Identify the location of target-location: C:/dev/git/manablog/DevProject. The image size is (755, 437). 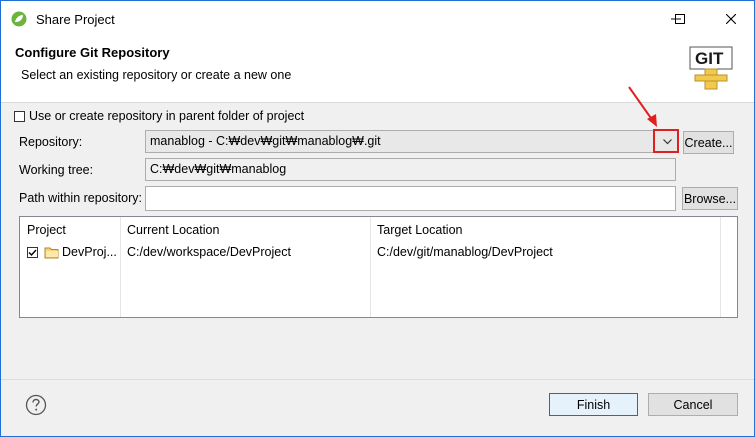
(465, 252).